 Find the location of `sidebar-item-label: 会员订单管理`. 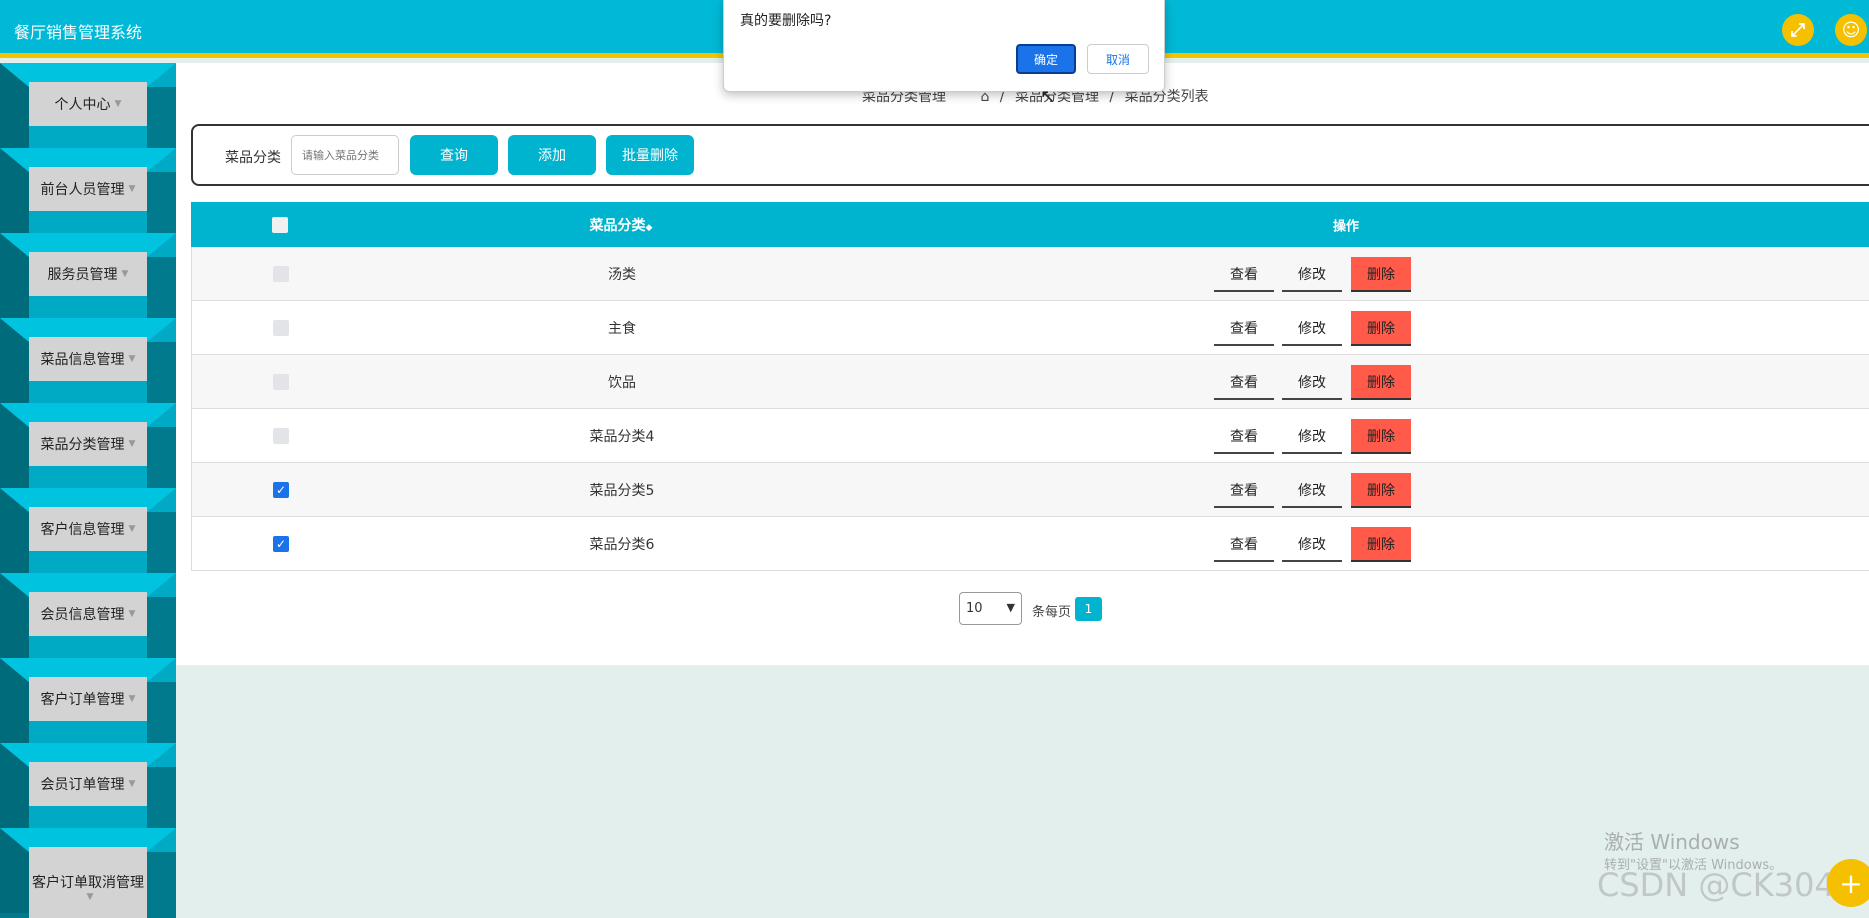

sidebar-item-label: 会员订单管理 is located at coordinates (82, 785).